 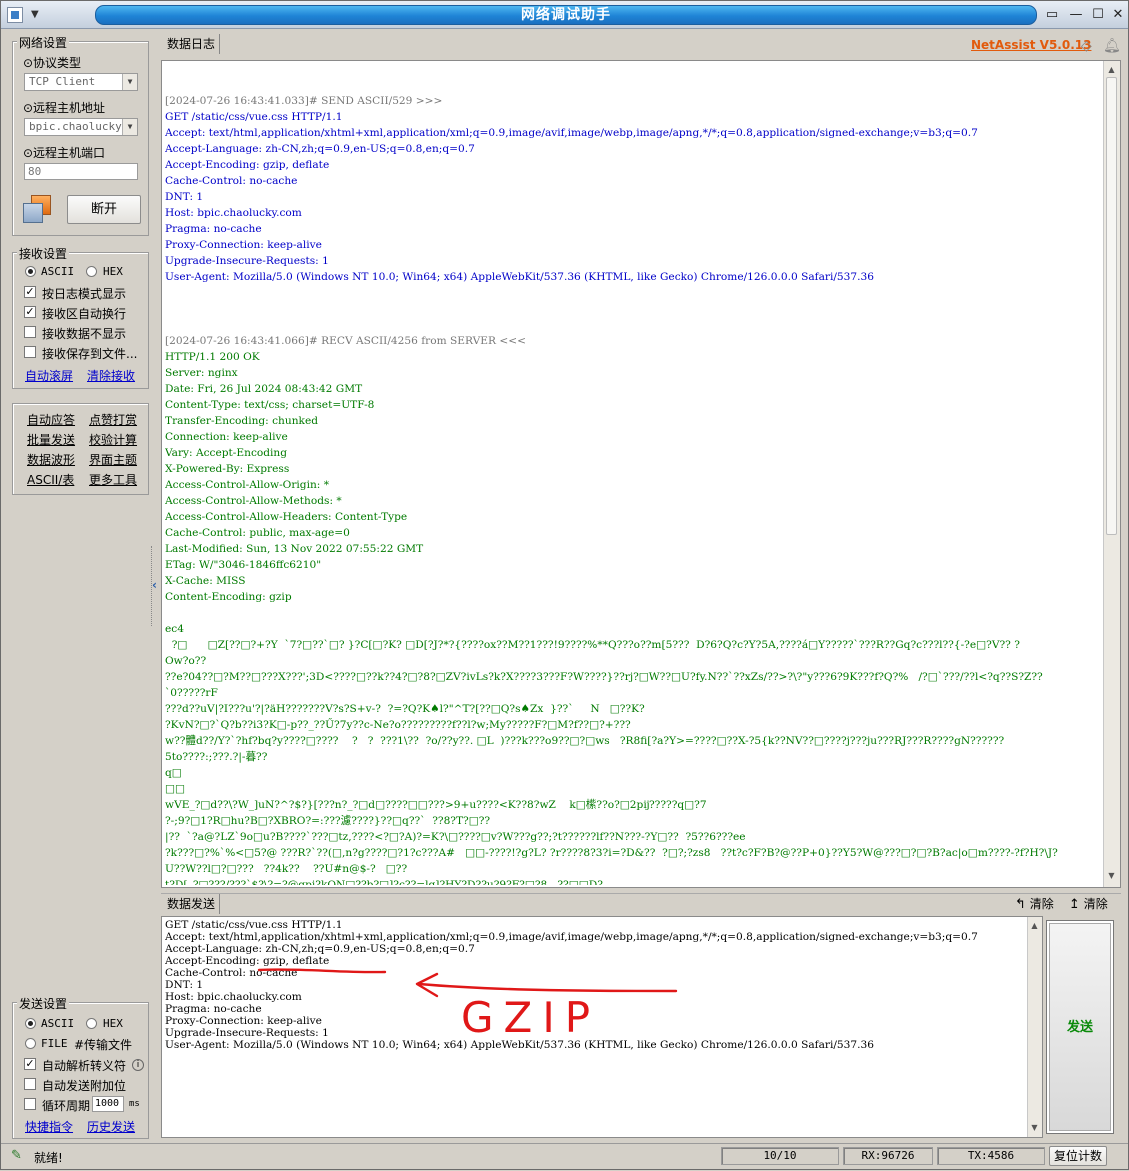 I want to click on system-menu: ▼, so click(x=27, y=15).